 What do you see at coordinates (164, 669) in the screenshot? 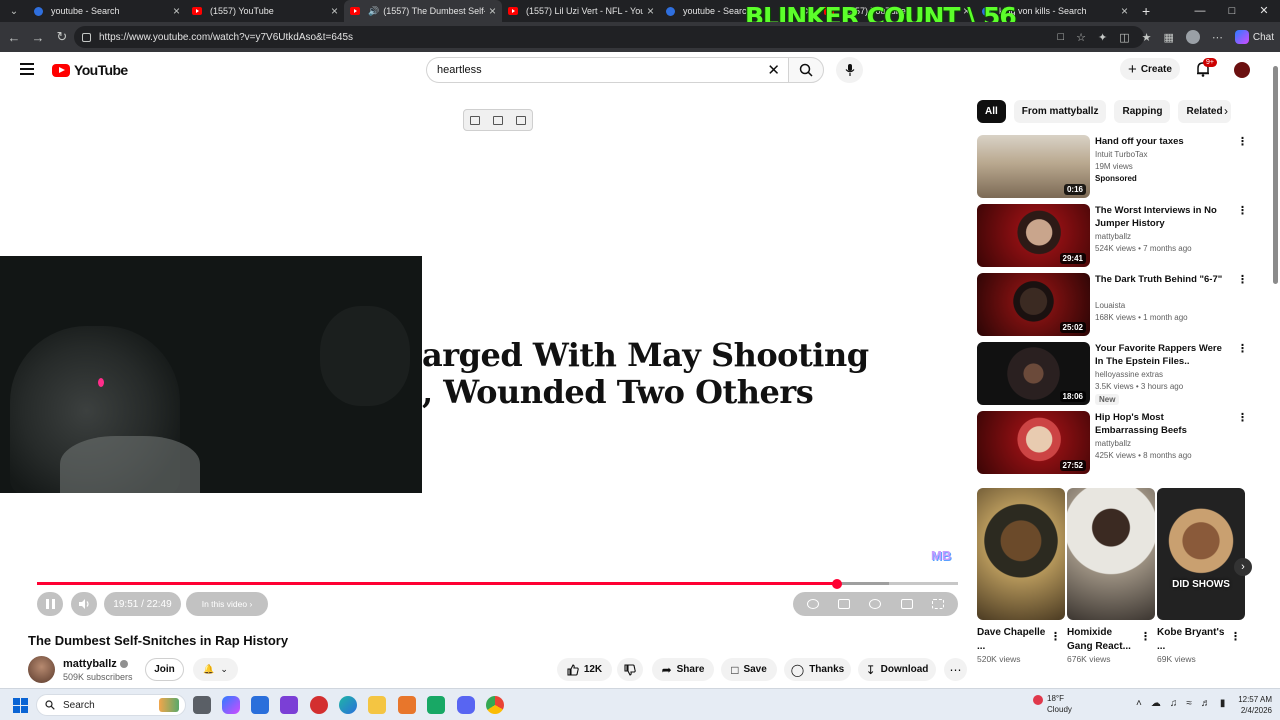
I see `join-button: Join` at bounding box center [164, 669].